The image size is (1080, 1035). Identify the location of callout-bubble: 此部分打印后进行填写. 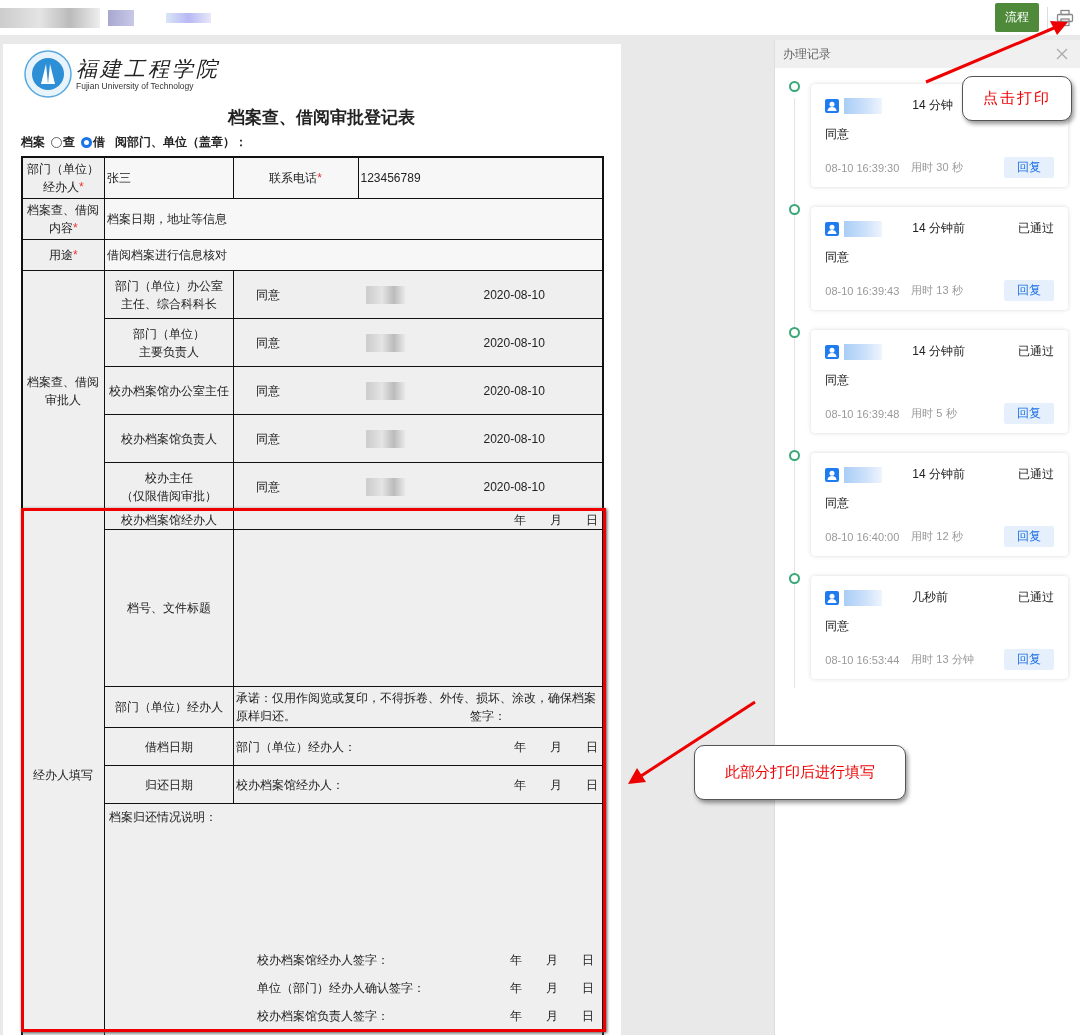
(800, 772).